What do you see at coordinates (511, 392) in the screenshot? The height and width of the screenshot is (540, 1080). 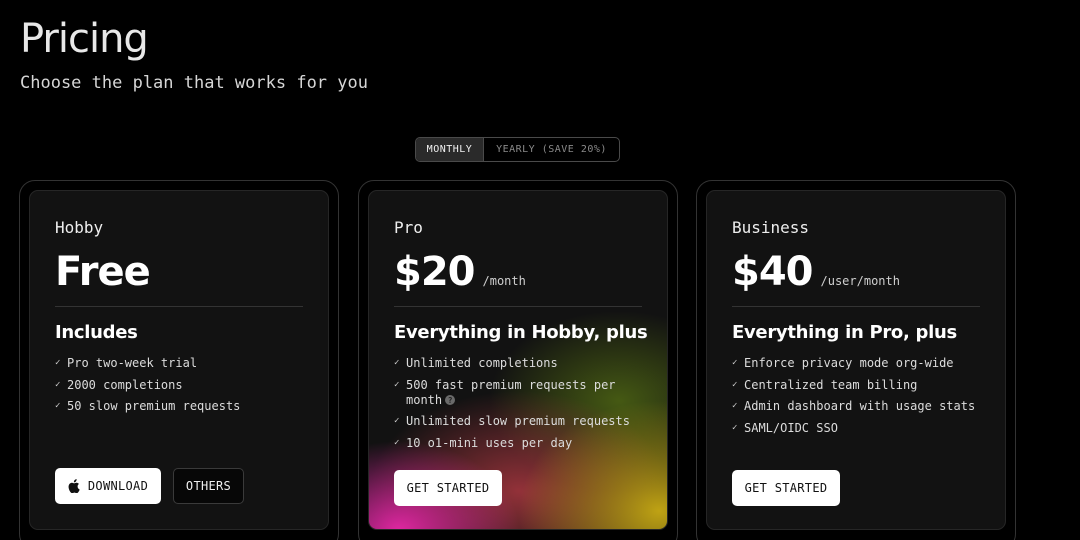 I see `feature-text: 500 fast premium requests per month` at bounding box center [511, 392].